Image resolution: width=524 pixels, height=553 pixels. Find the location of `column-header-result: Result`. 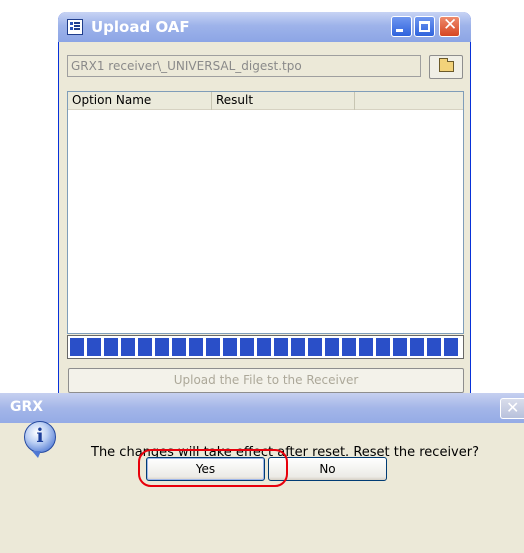

column-header-result: Result is located at coordinates (283, 101).